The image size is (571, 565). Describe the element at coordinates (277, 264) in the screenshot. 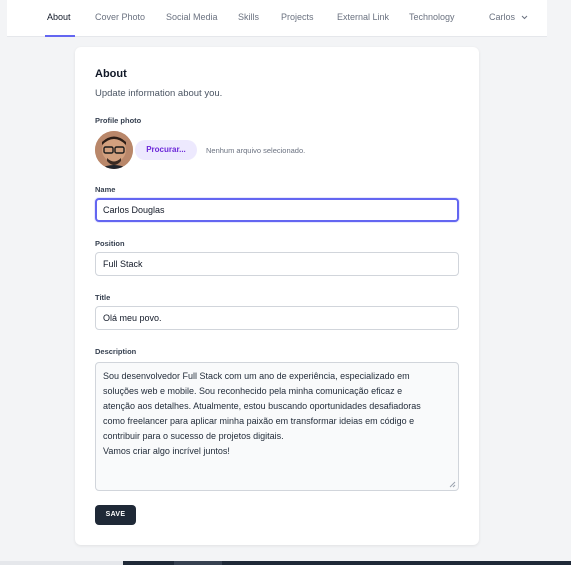

I see `position-field: Full Stack` at that location.